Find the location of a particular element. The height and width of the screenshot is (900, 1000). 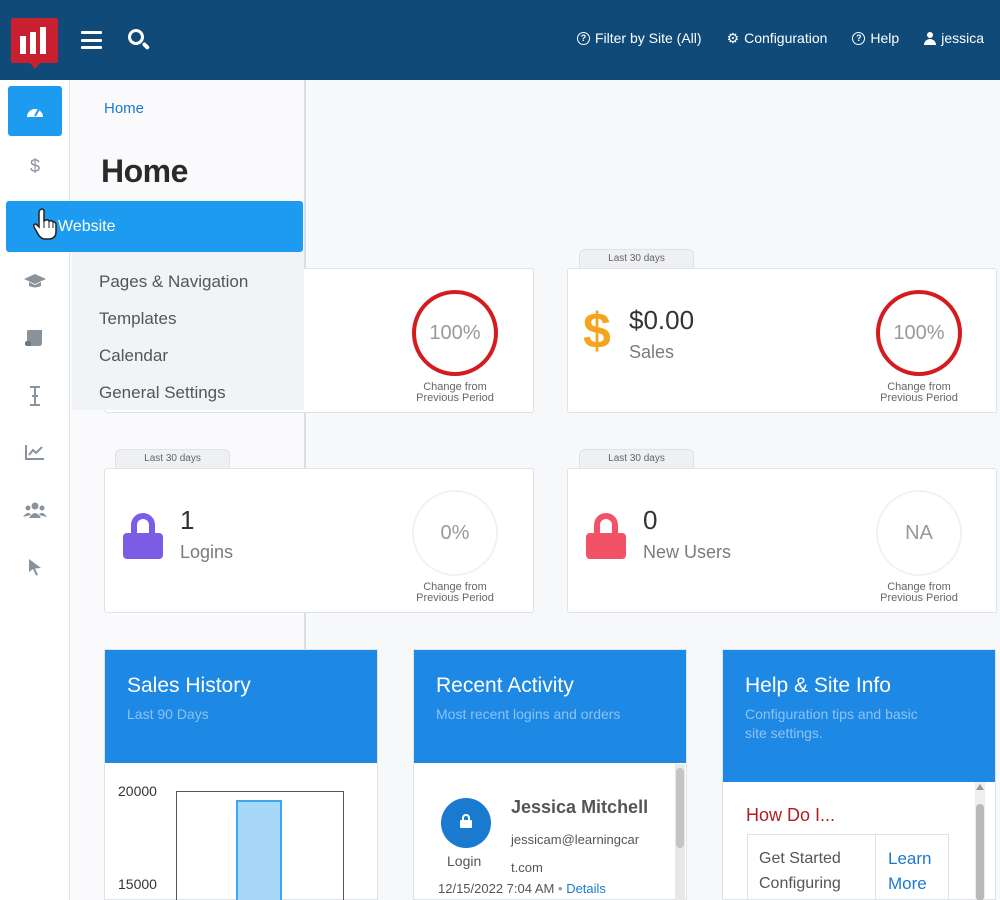

pointer-icon is located at coordinates (35, 567).